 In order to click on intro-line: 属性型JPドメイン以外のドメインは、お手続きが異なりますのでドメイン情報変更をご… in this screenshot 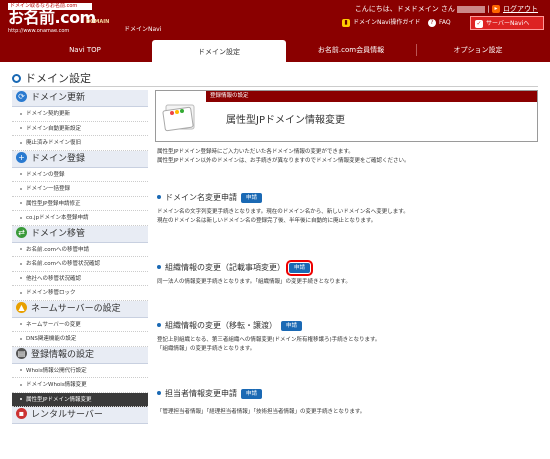, I will do `click(283, 161)`.